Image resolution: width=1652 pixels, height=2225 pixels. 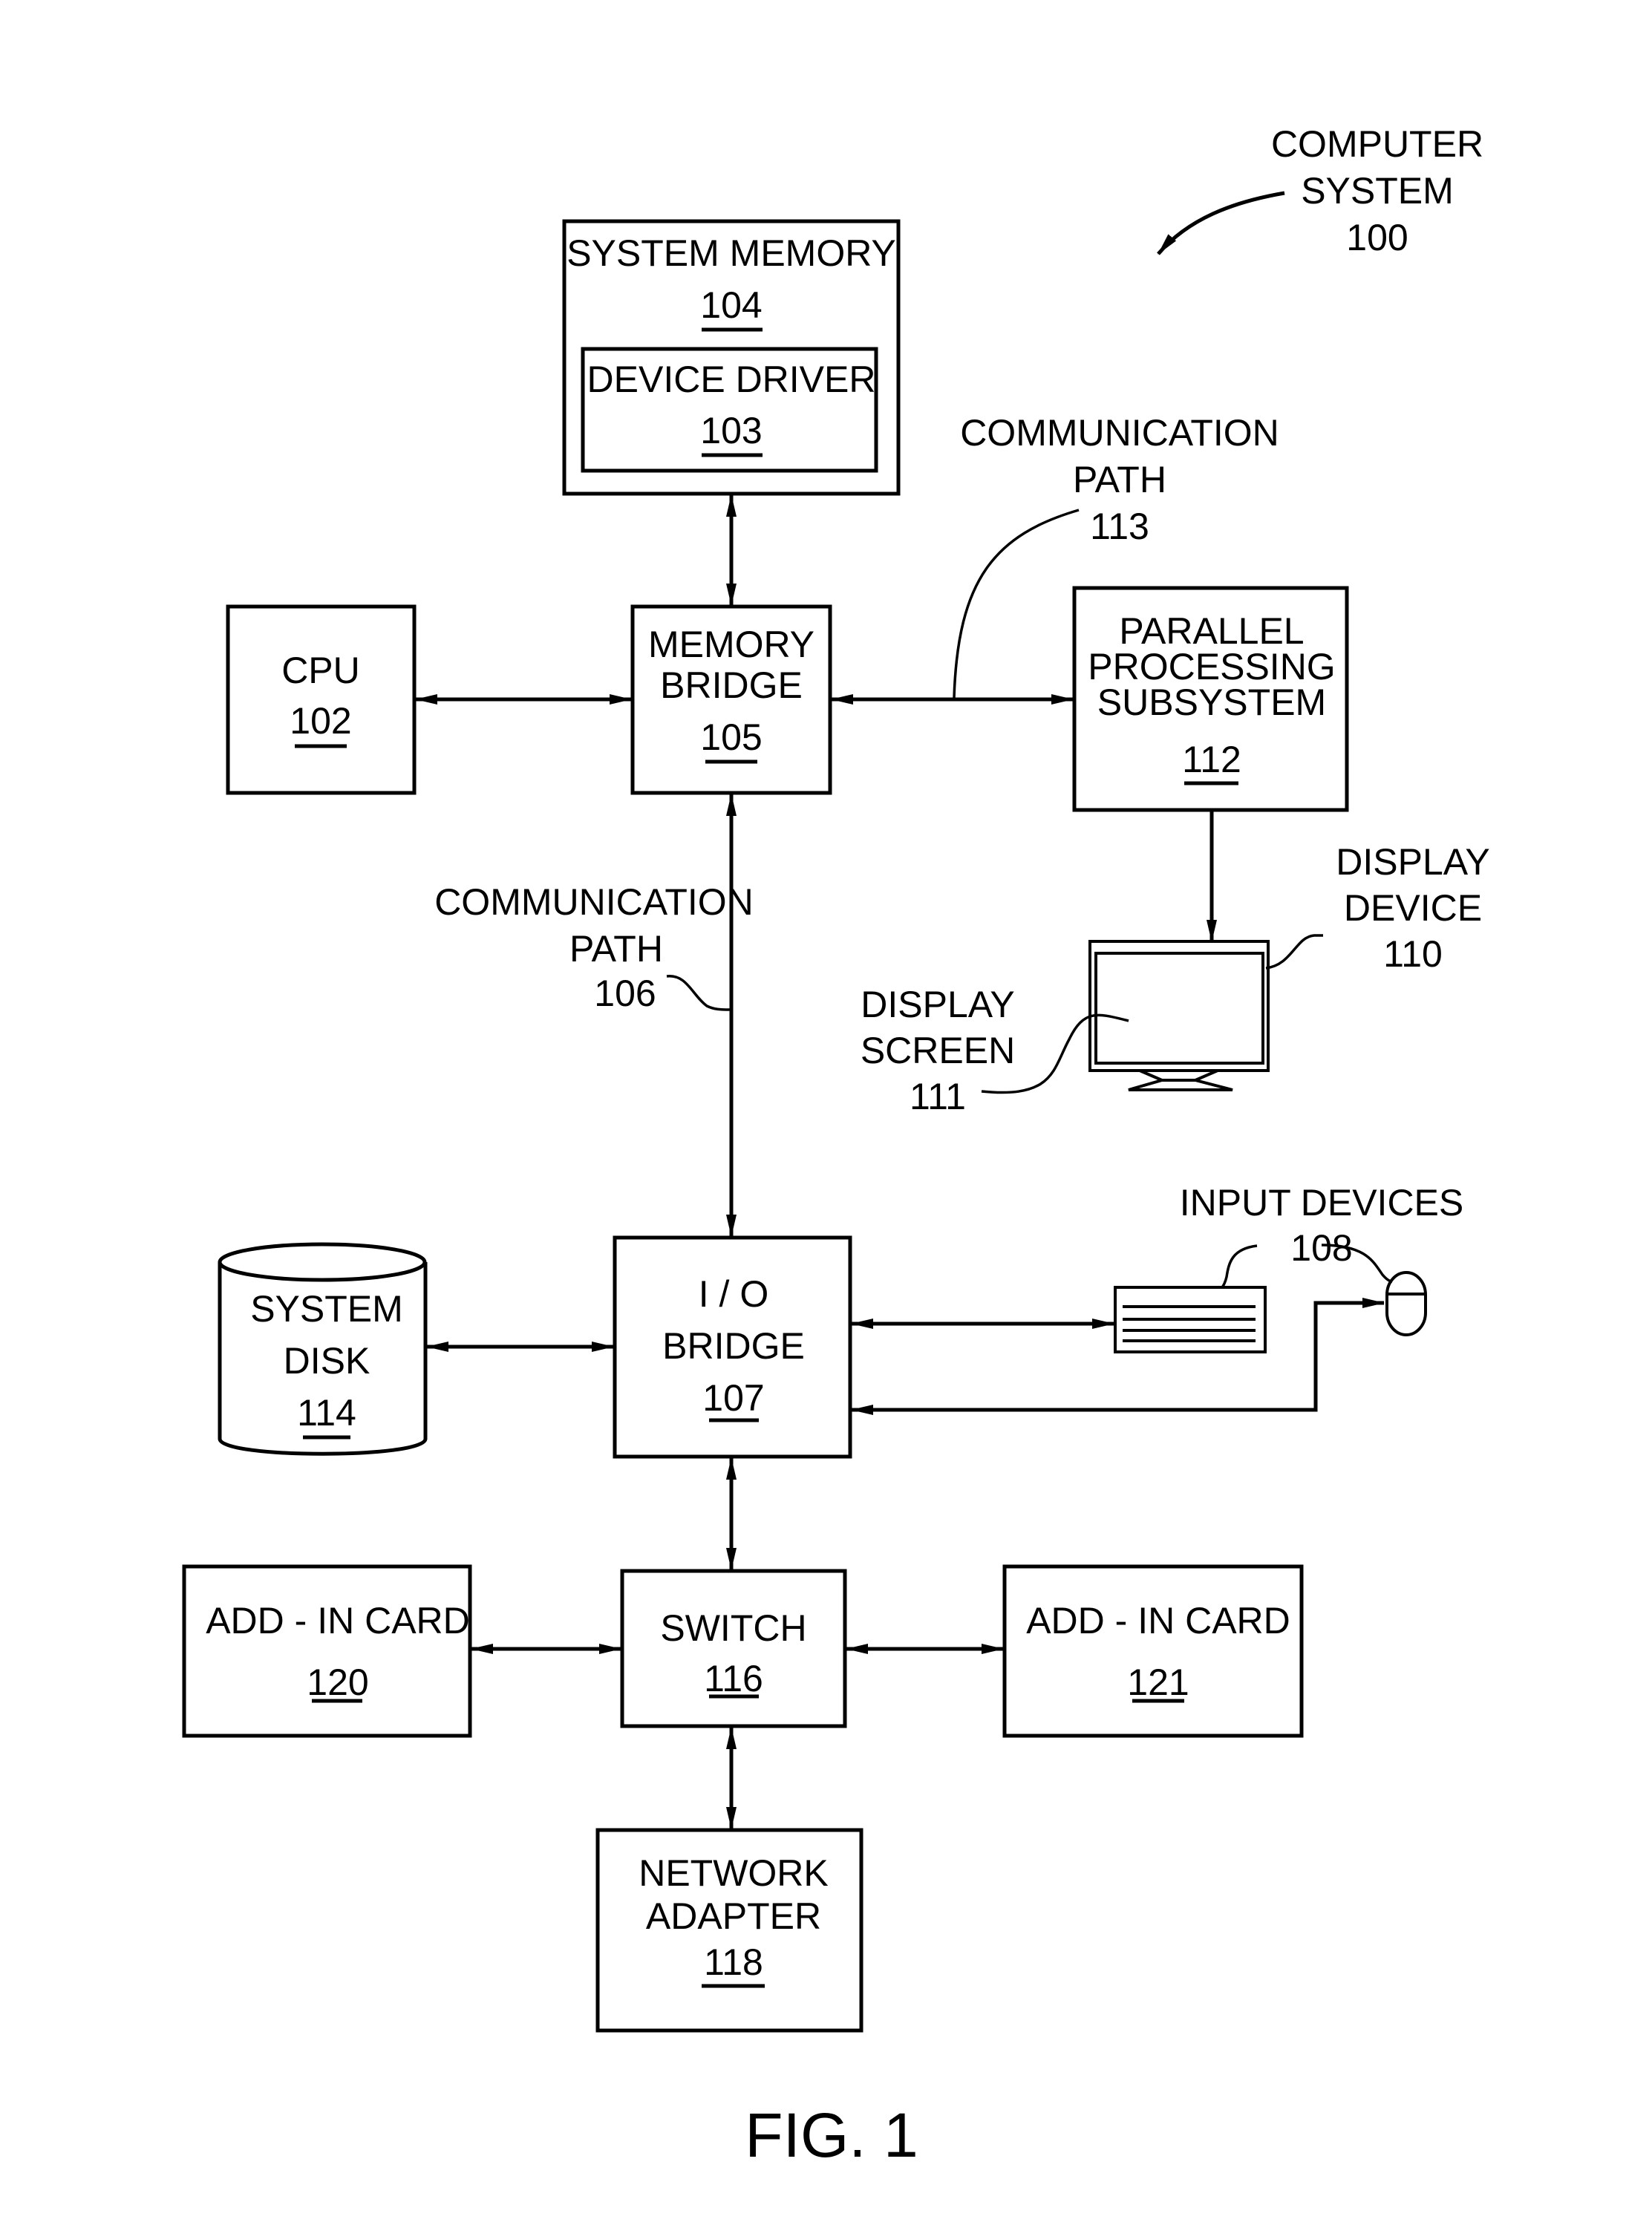 I want to click on display-screen-ref: 111, so click(x=938, y=1097).